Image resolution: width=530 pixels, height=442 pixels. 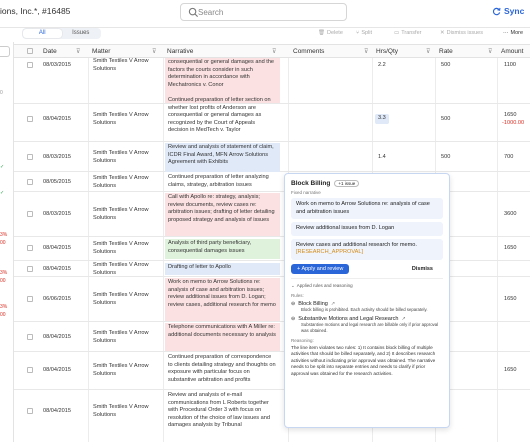 I want to click on column-header-comments: Comments, so click(x=308, y=51).